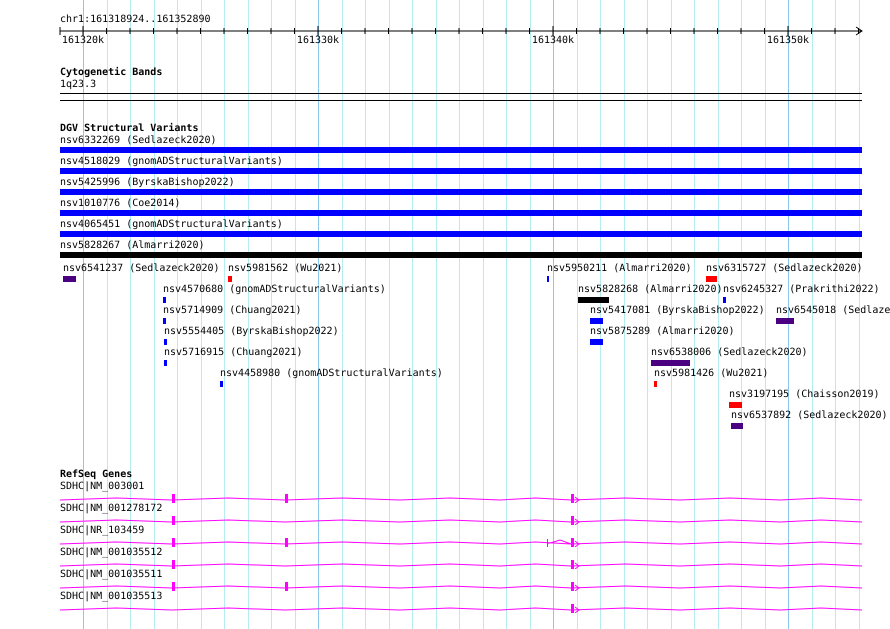 Image resolution: width=890 pixels, height=629 pixels. What do you see at coordinates (833, 311) in the screenshot?
I see `variant-label: nsv6545018 (Sedlaze` at bounding box center [833, 311].